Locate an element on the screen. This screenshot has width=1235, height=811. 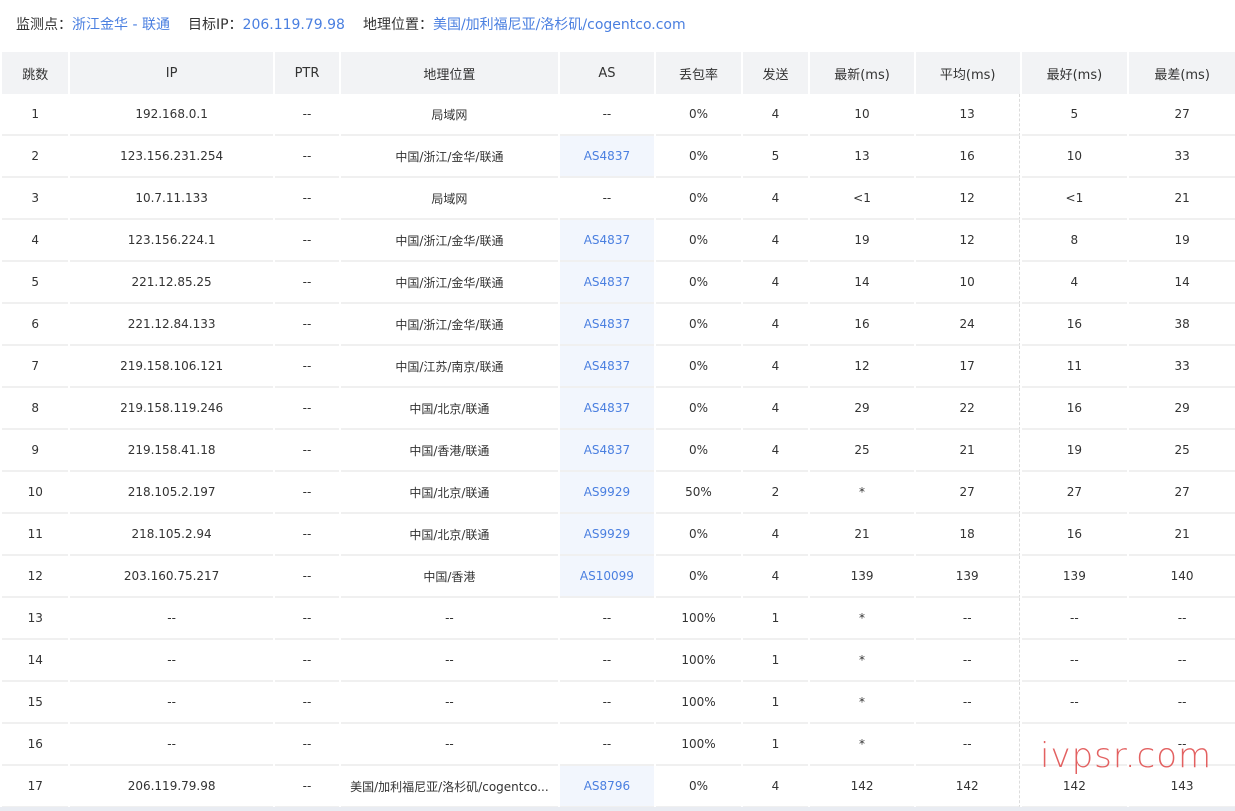
as-link: AS8796 is located at coordinates (607, 786).